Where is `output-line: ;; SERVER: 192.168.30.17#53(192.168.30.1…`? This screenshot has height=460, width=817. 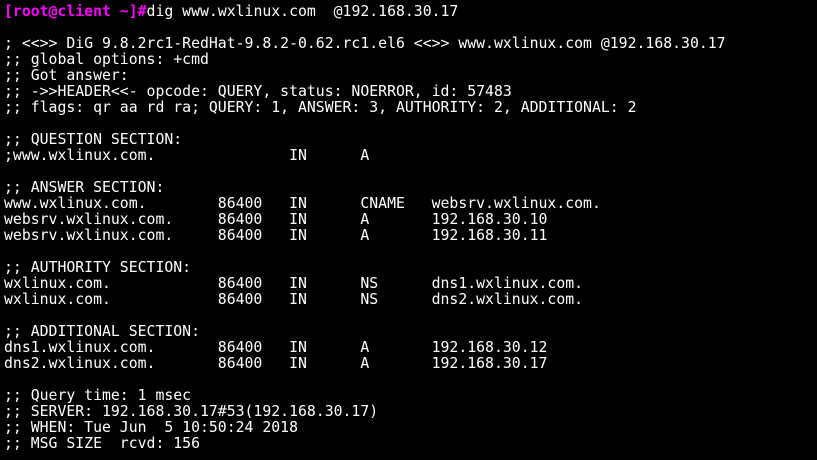
output-line: ;; SERVER: 192.168.30.17#53(192.168.30.1… is located at coordinates (191, 412).